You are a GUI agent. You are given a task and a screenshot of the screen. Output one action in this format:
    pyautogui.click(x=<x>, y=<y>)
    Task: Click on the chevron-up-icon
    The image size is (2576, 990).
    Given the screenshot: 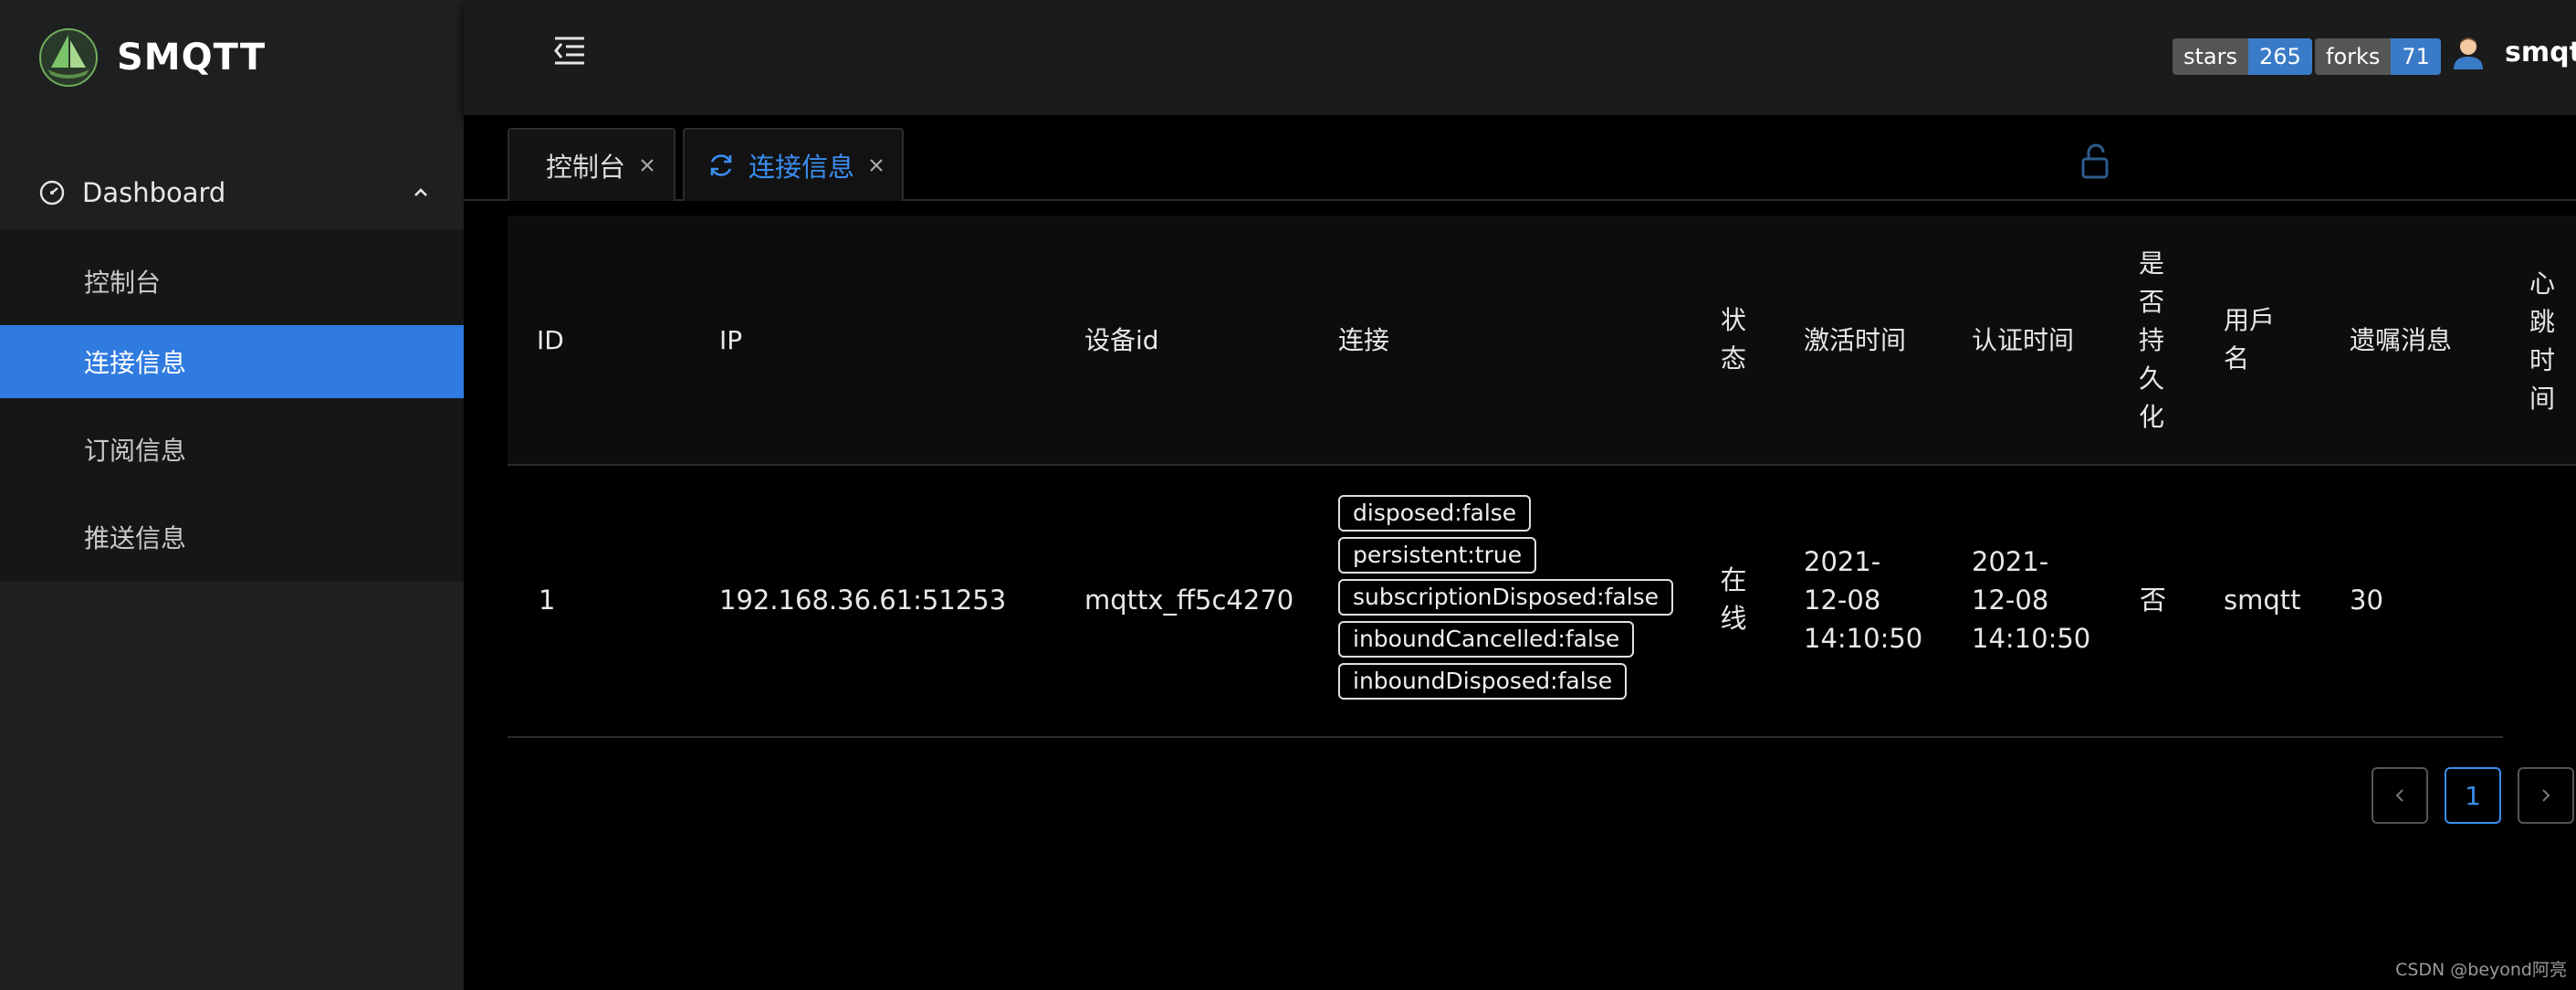 What is the action you would take?
    pyautogui.click(x=421, y=192)
    